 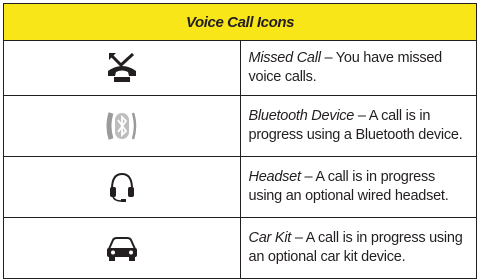 I want to click on term-label: Bluetooth Device, so click(x=301, y=116).